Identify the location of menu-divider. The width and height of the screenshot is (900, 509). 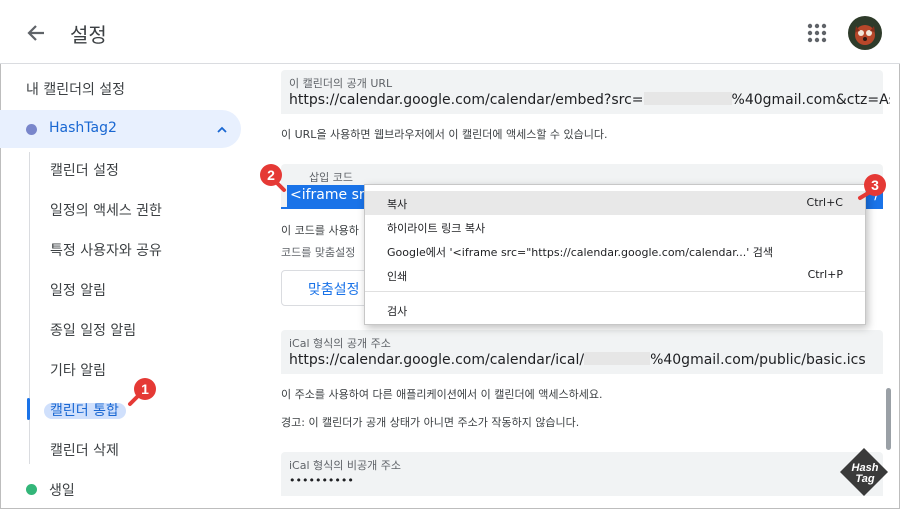
(615, 291).